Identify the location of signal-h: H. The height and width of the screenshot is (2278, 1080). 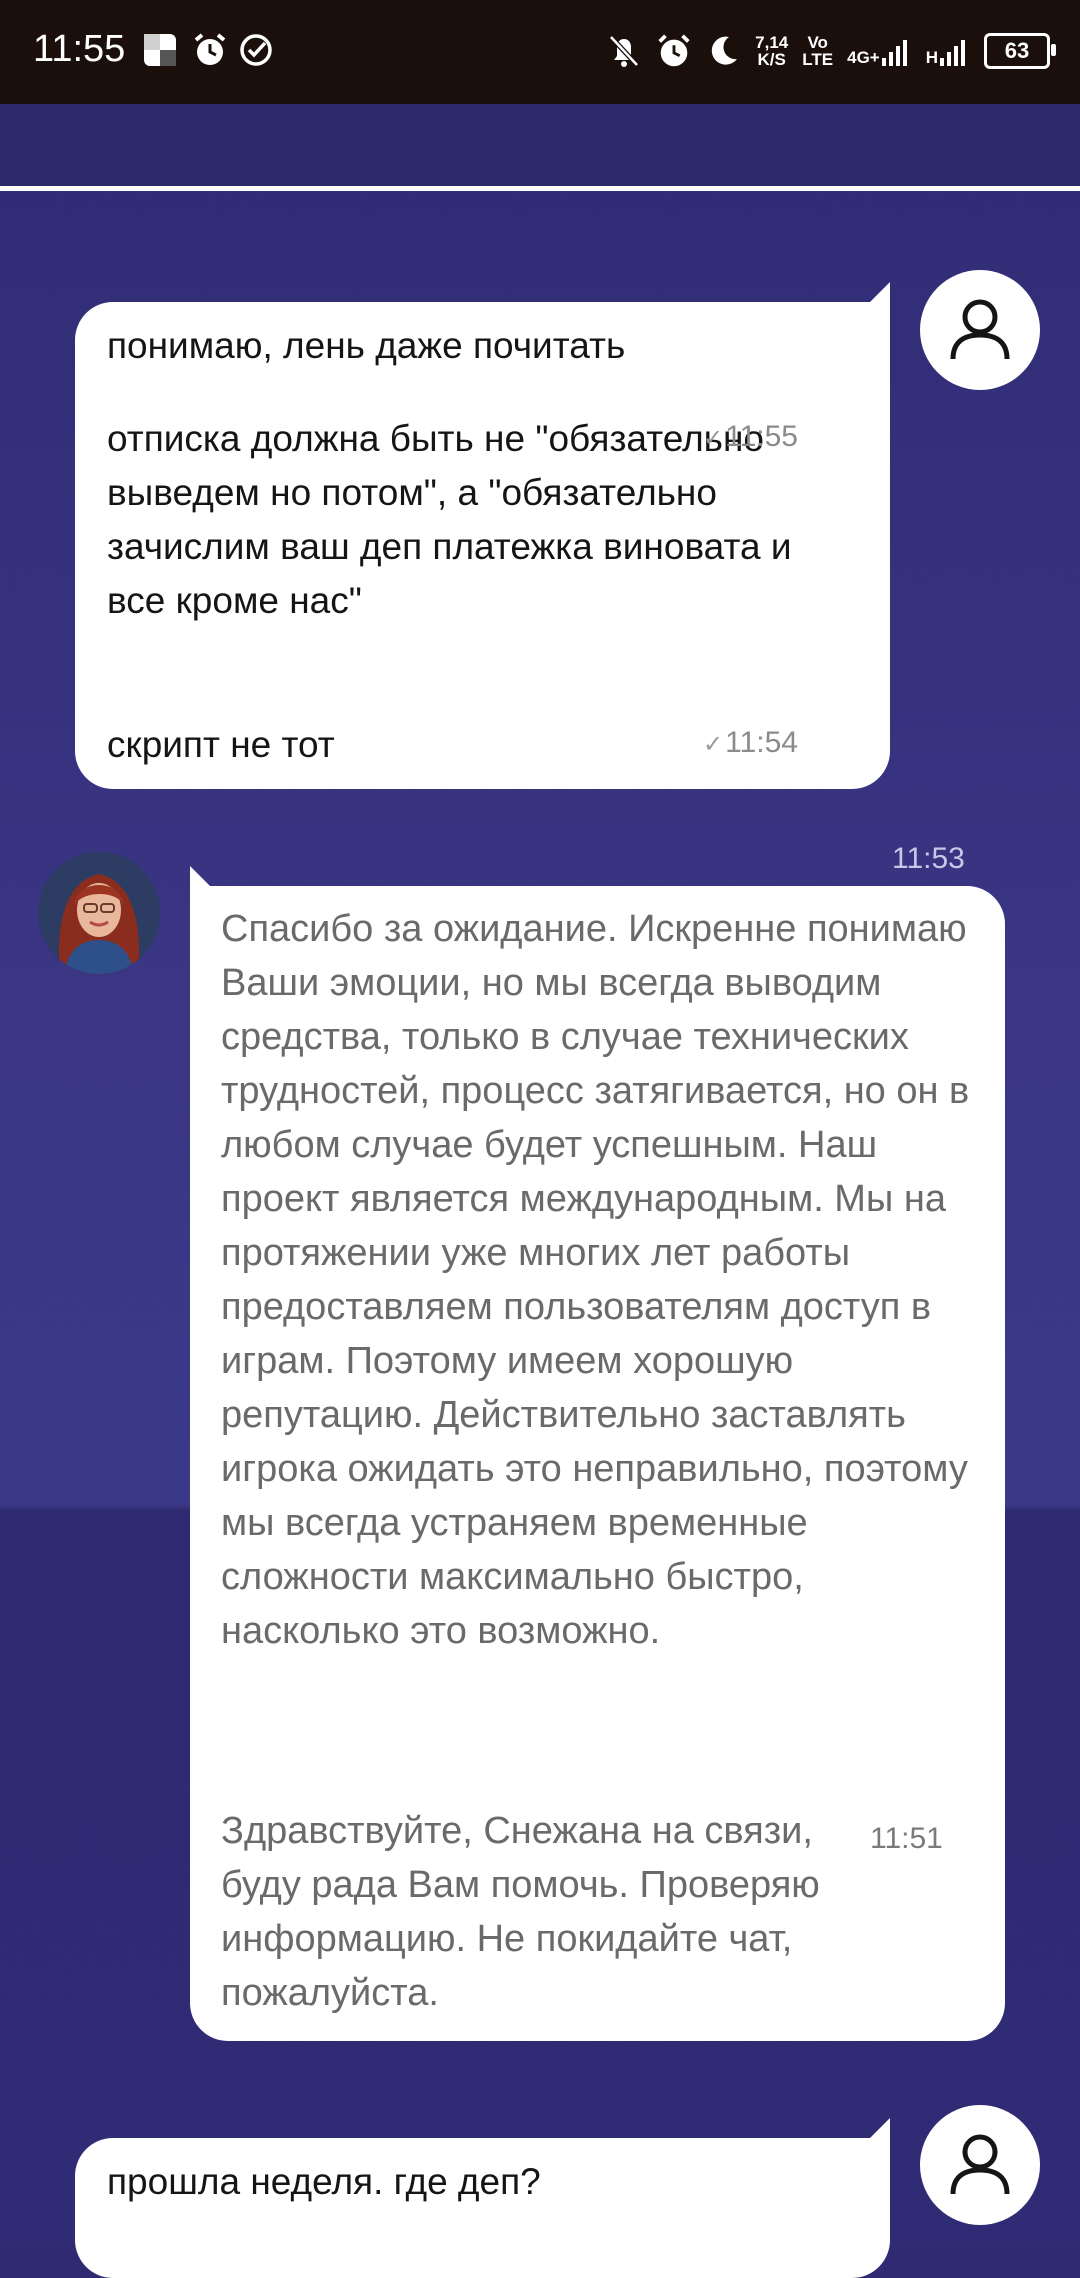
(948, 51).